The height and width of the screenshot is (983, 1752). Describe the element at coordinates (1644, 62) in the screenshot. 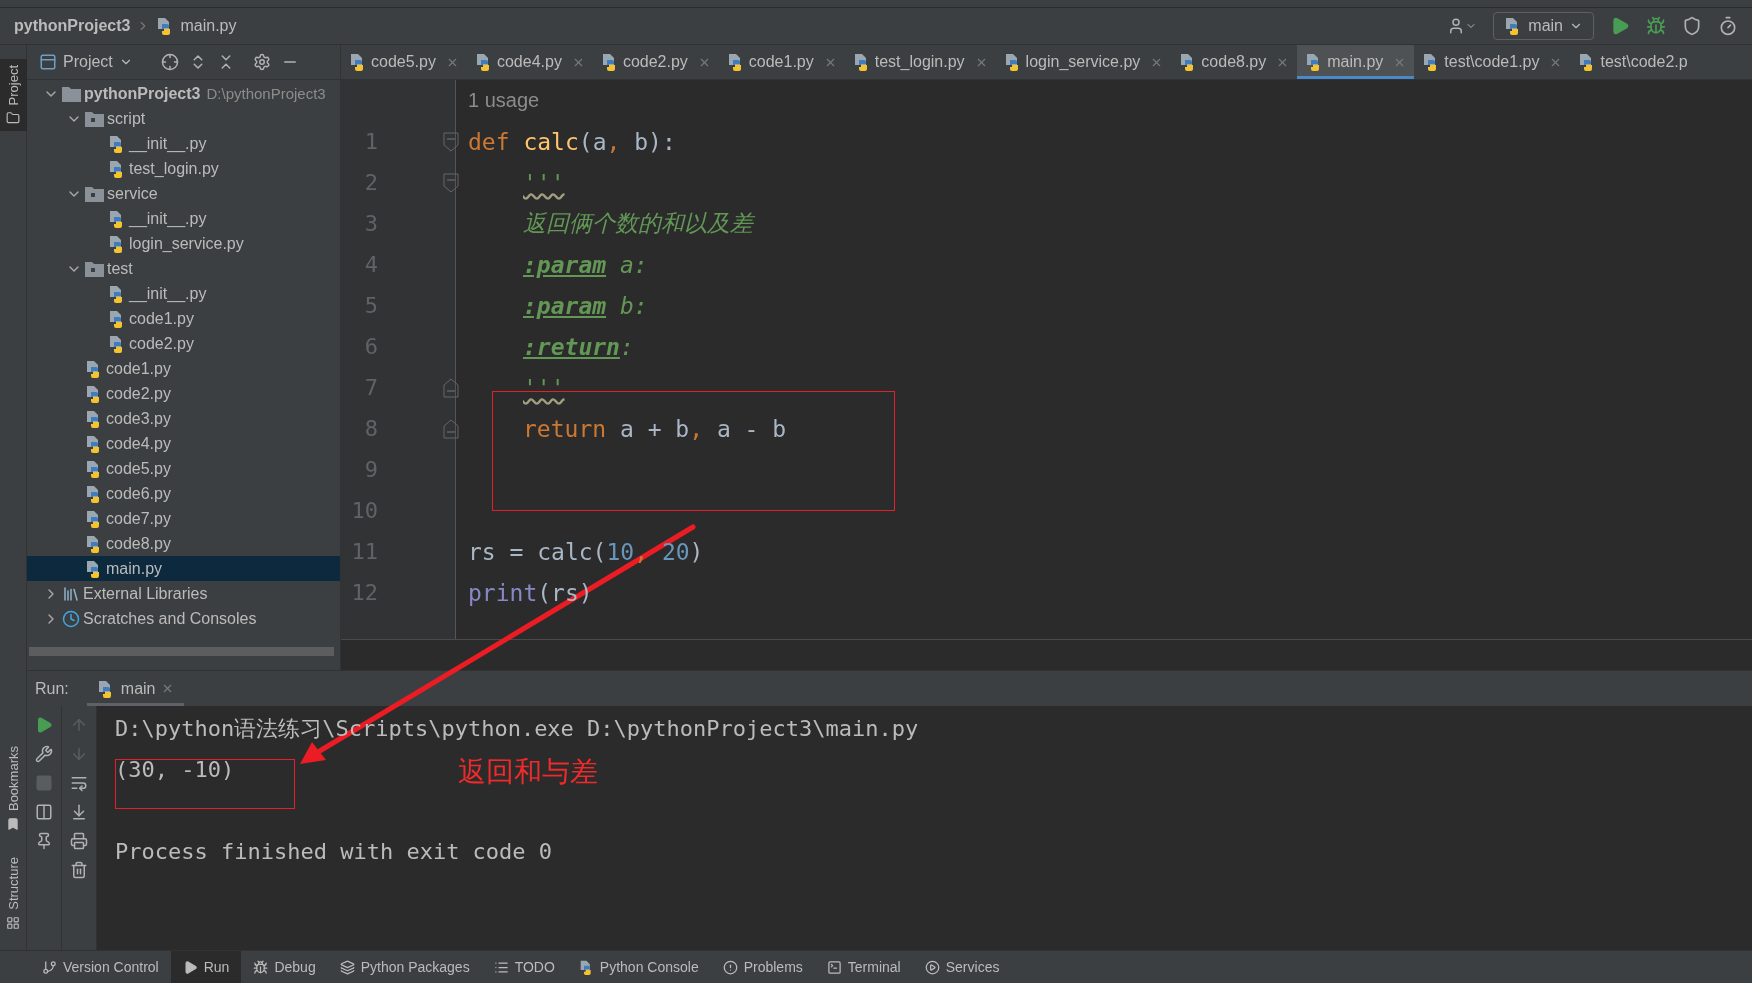

I see `tab-label: test\code2.p` at that location.